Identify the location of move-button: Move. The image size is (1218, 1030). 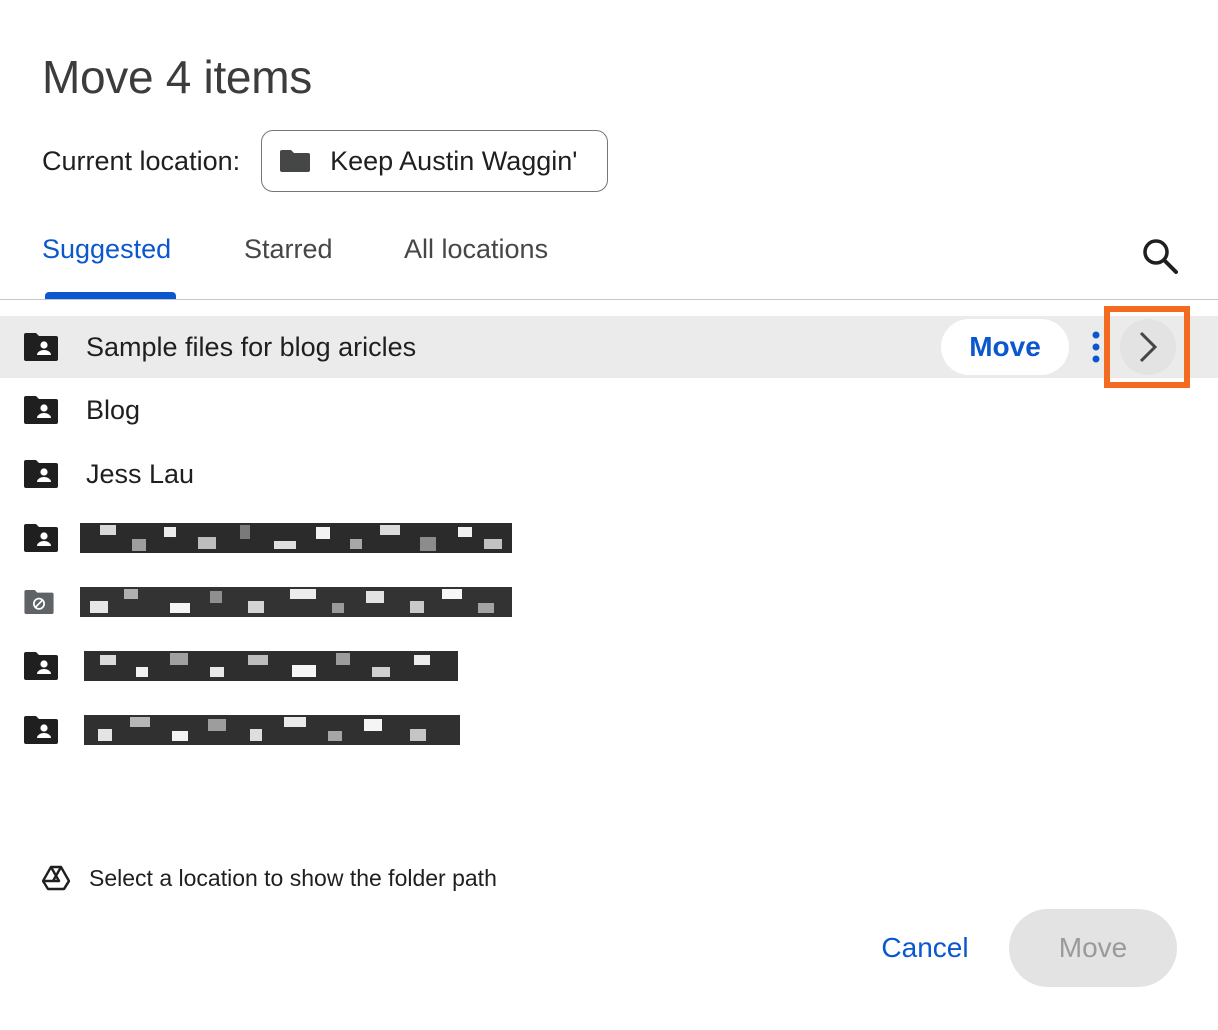
(1093, 948).